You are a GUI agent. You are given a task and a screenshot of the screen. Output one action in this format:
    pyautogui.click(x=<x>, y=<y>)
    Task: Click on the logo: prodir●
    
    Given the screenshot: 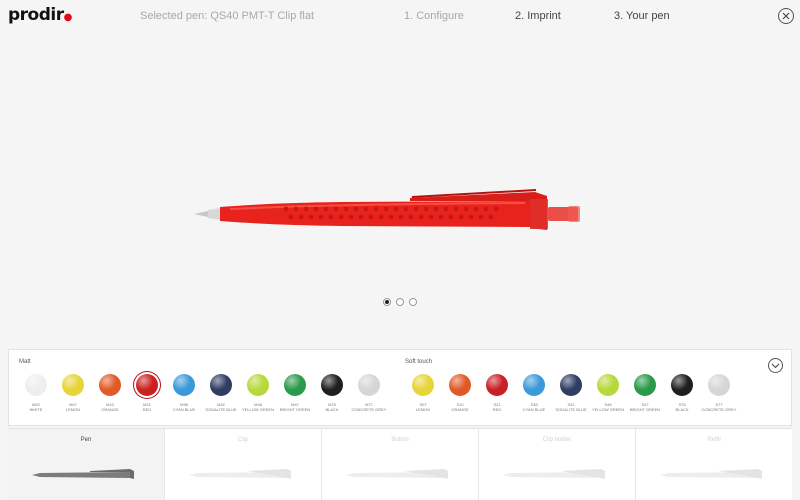 What is the action you would take?
    pyautogui.click(x=40, y=15)
    